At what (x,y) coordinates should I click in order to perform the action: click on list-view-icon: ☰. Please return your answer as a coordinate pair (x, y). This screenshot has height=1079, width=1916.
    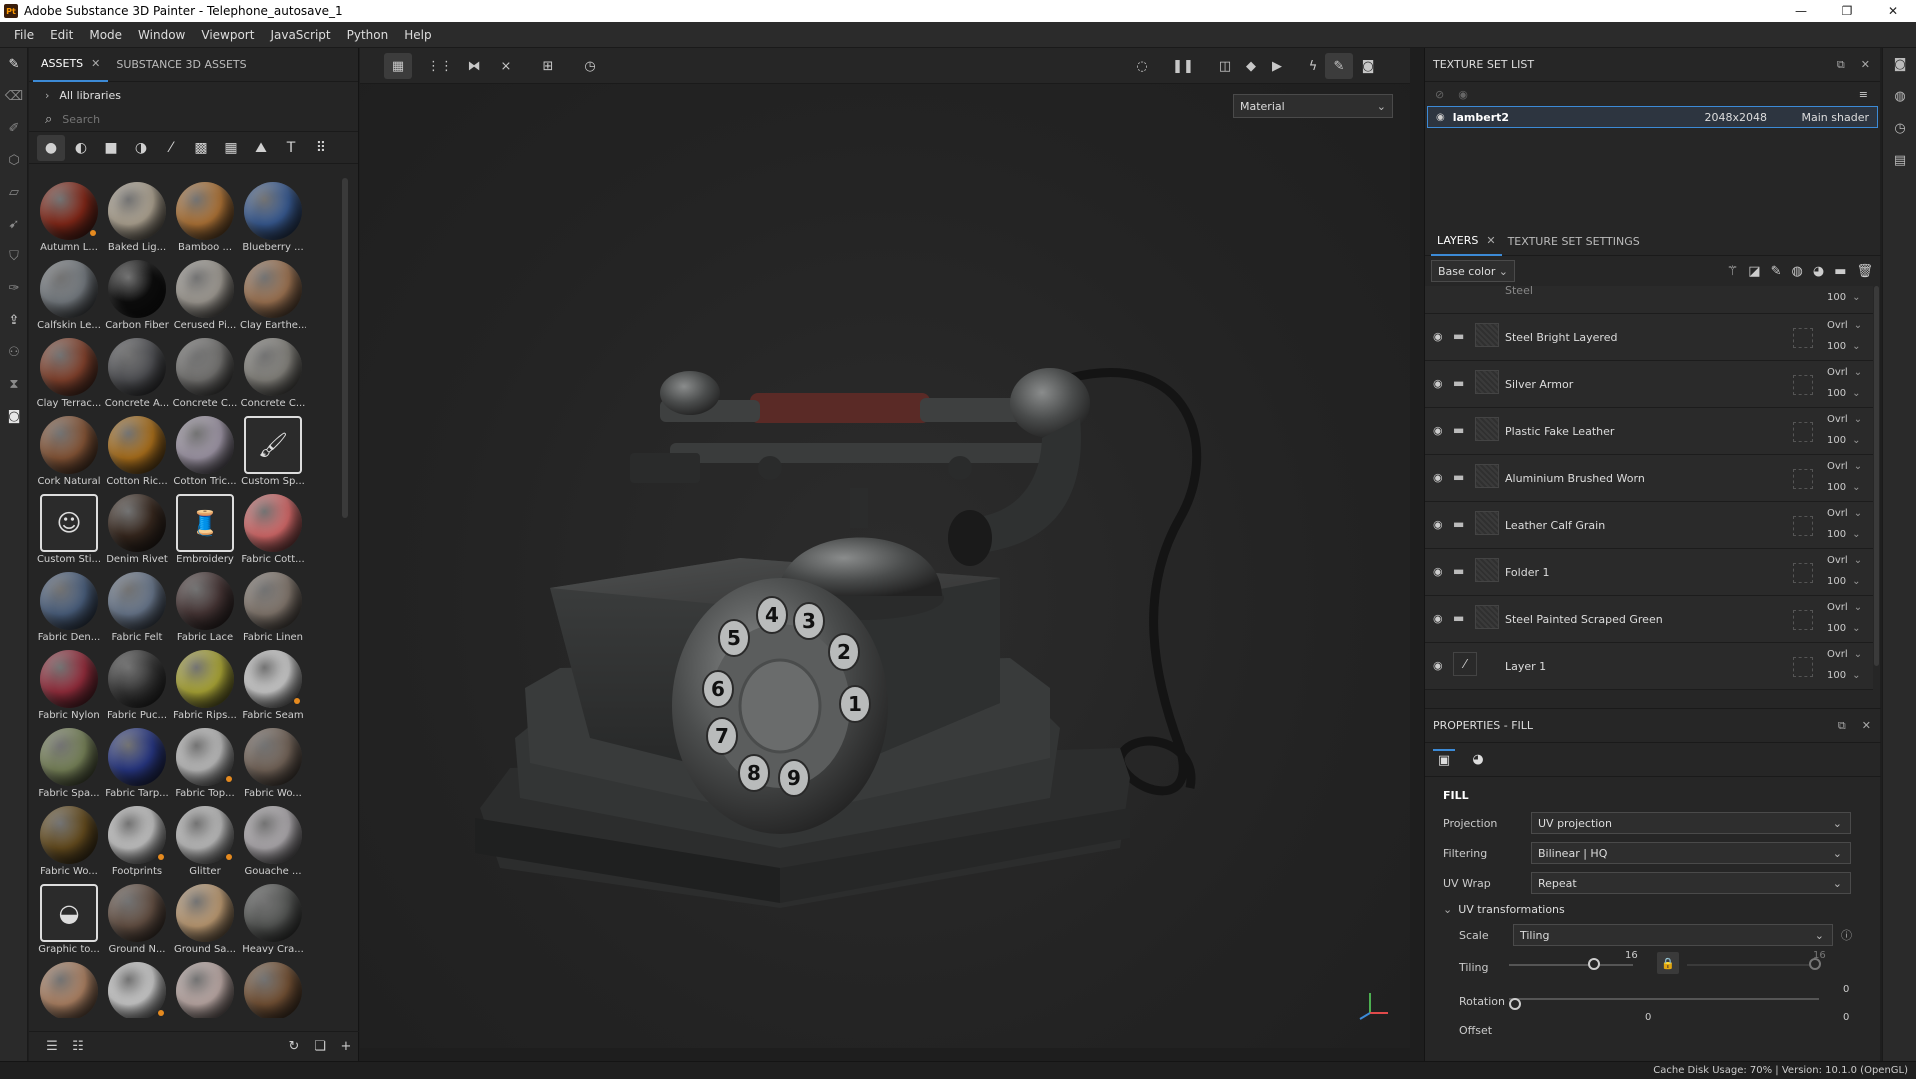
    Looking at the image, I should click on (52, 1047).